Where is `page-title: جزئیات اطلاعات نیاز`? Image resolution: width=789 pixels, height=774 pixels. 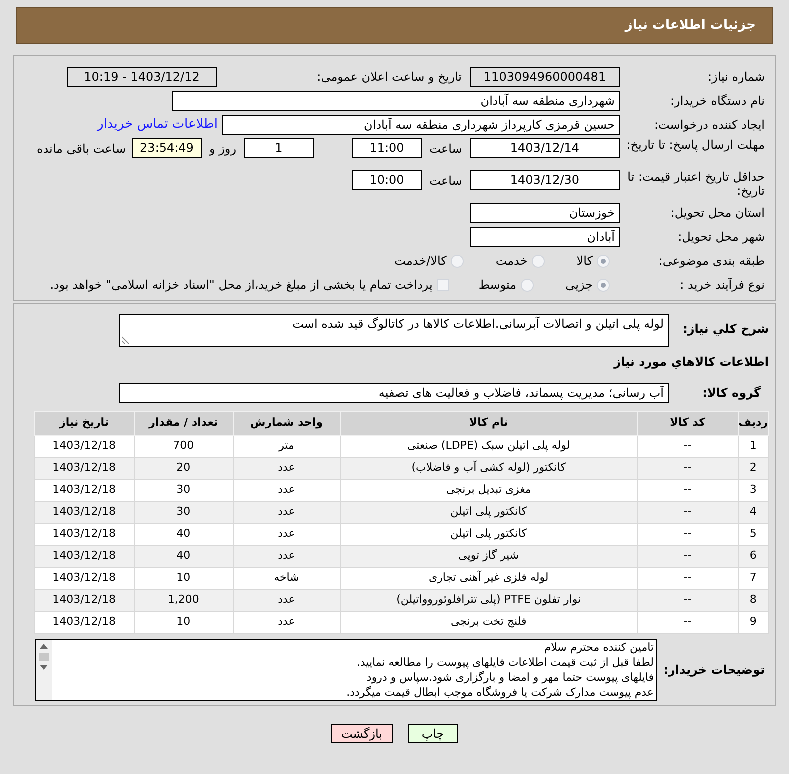 page-title: جزئیات اطلاعات نیاز is located at coordinates (690, 25).